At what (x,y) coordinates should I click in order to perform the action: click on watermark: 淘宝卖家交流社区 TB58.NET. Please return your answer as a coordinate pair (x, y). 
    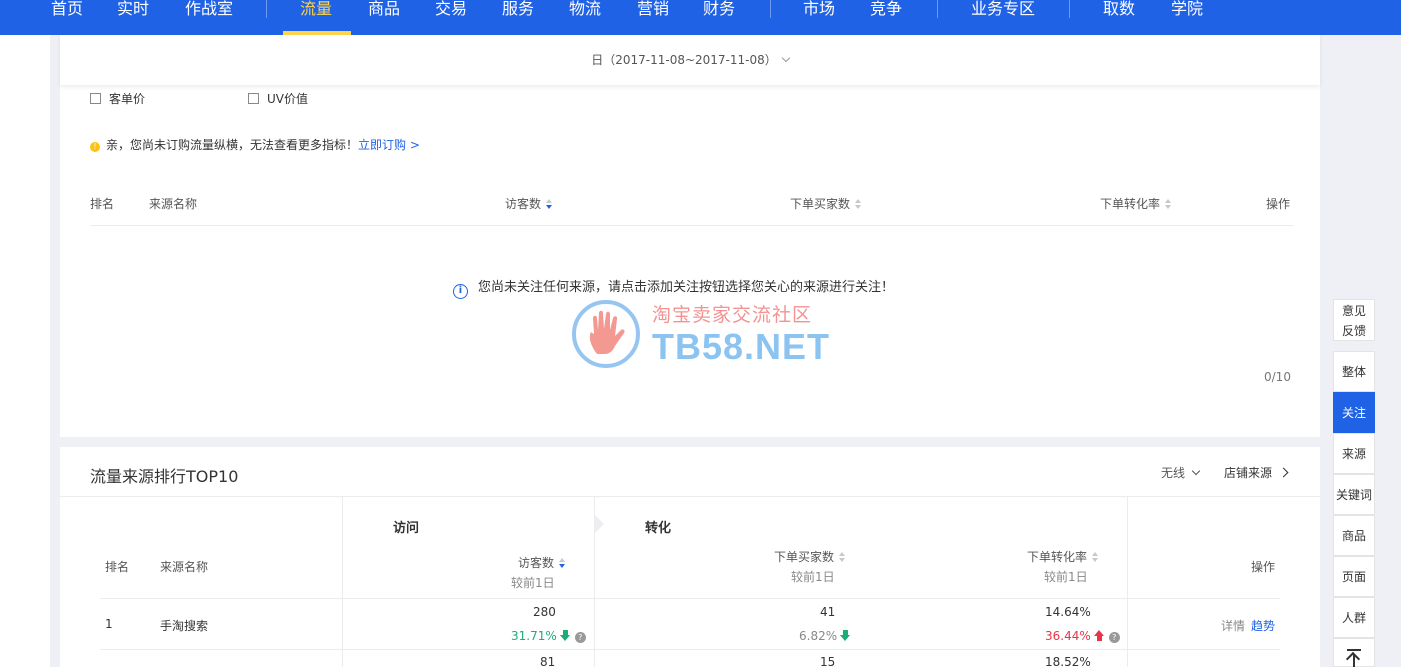
    Looking at the image, I should click on (702, 333).